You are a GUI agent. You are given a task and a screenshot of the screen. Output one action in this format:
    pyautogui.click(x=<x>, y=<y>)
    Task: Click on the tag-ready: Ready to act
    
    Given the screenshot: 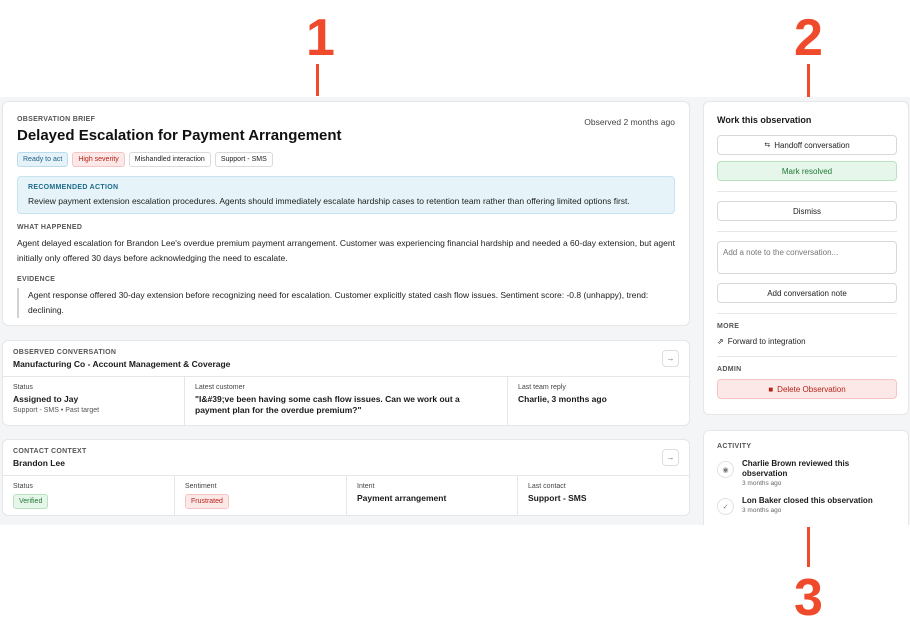 What is the action you would take?
    pyautogui.click(x=43, y=159)
    